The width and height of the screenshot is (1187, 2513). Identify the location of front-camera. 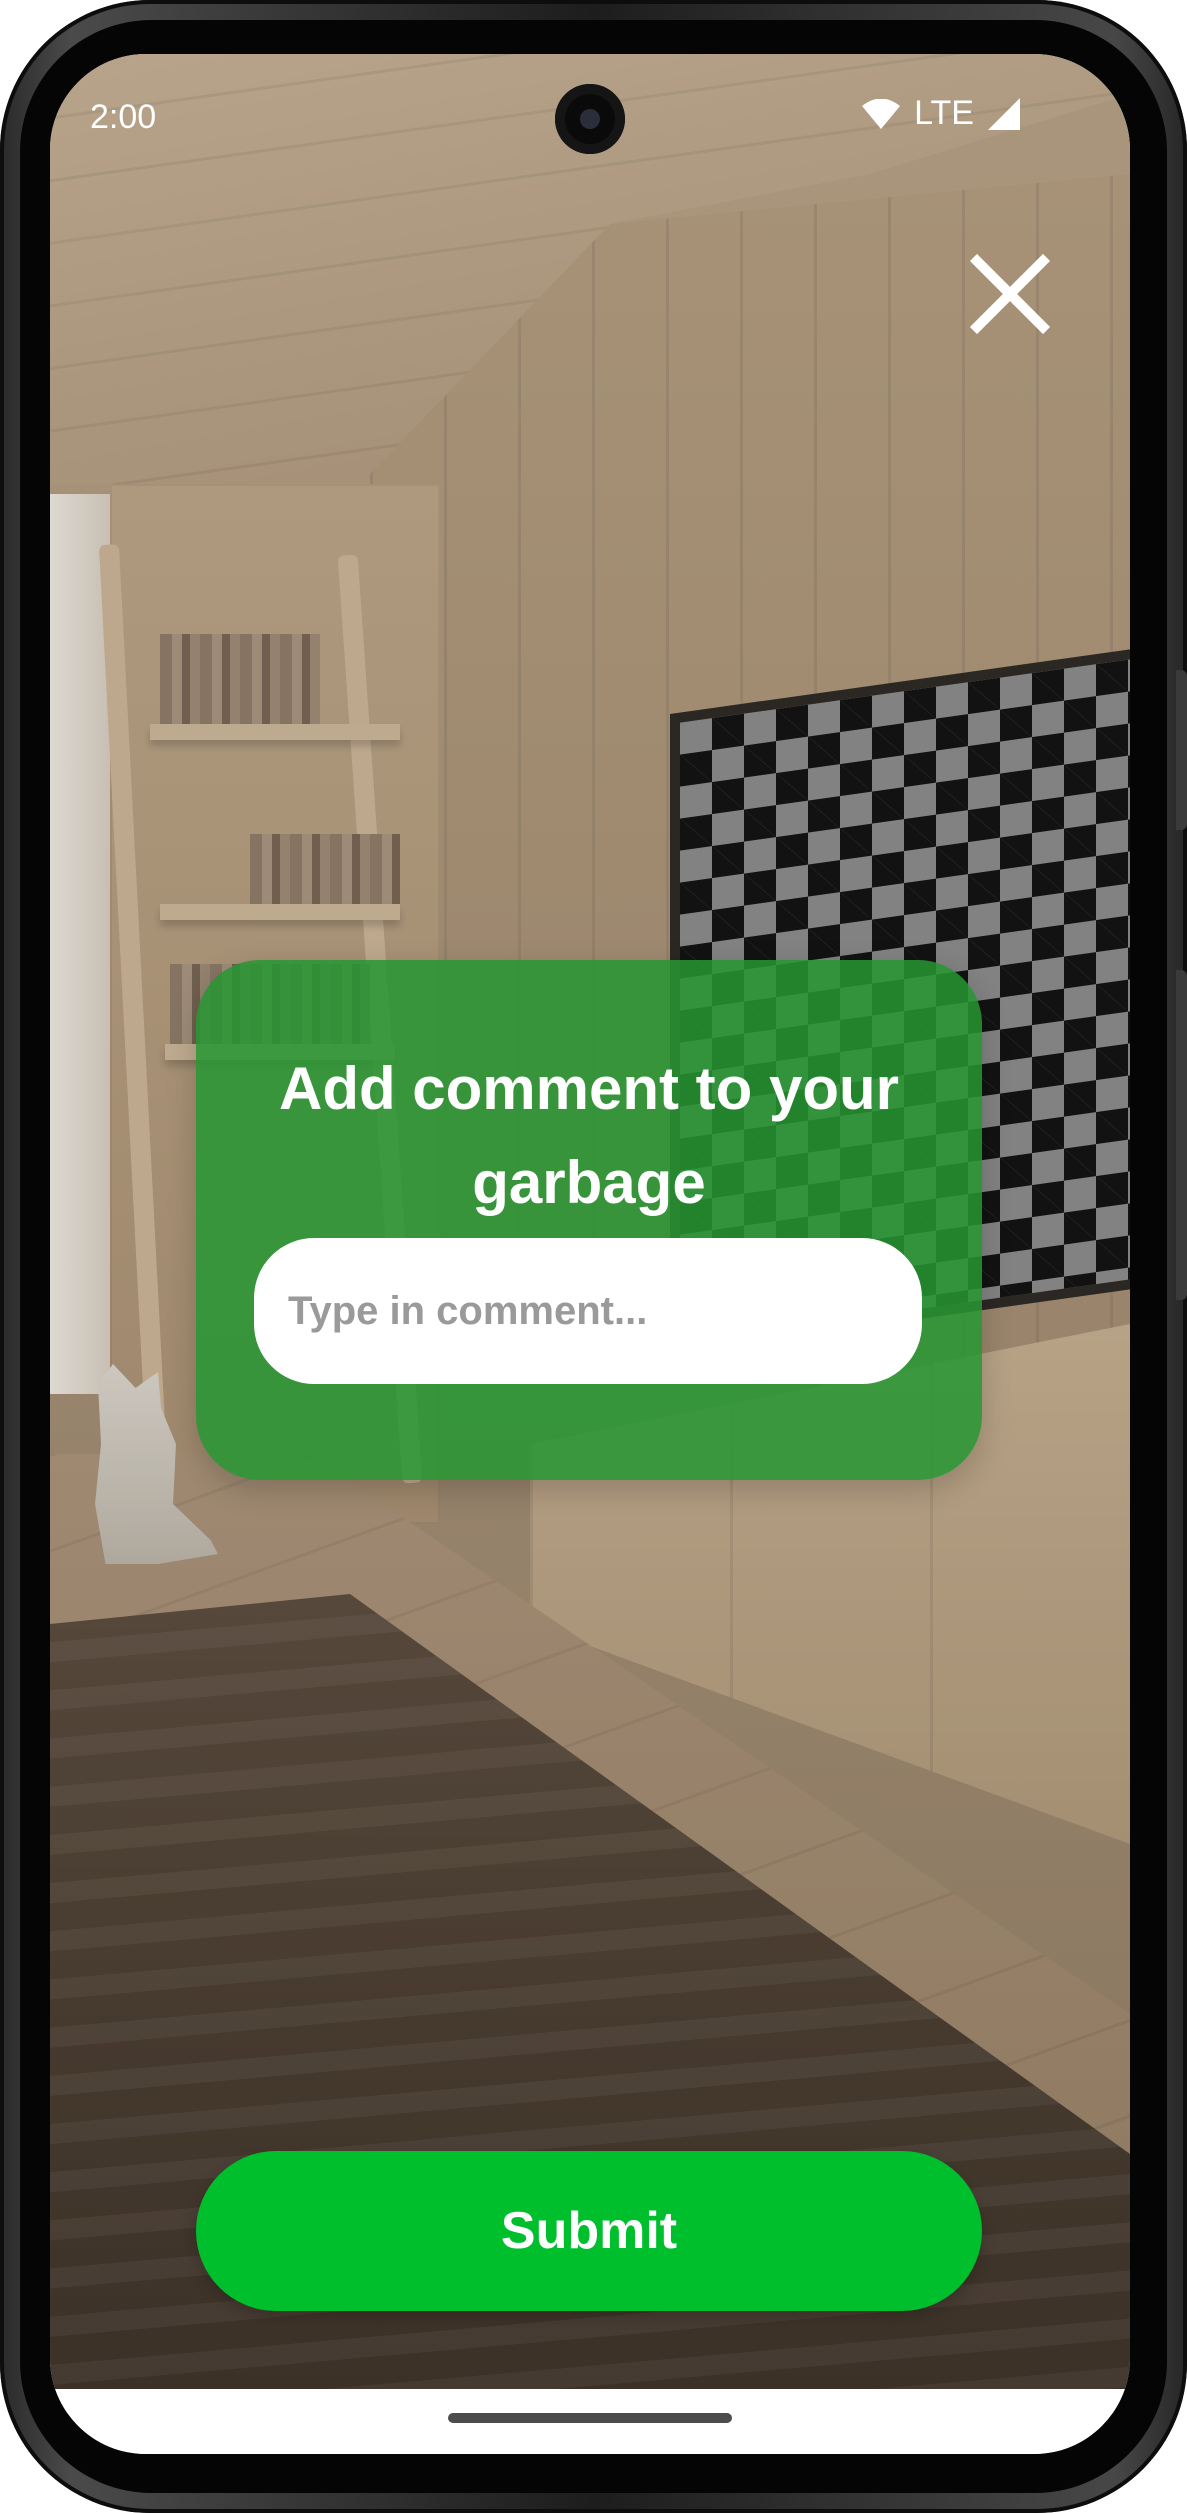
(590, 119).